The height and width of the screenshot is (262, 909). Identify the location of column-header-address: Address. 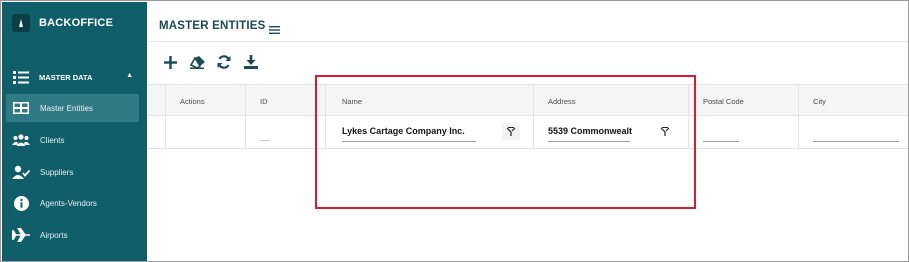
(611, 100).